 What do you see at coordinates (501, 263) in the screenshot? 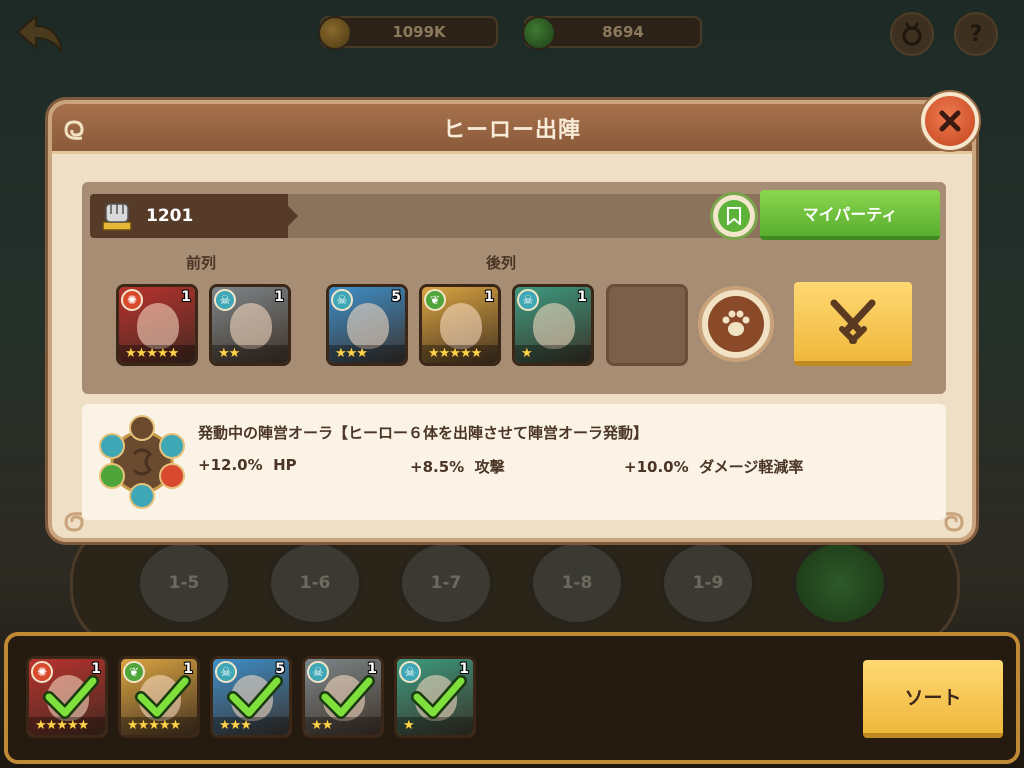
I see `back-row-label: 後列` at bounding box center [501, 263].